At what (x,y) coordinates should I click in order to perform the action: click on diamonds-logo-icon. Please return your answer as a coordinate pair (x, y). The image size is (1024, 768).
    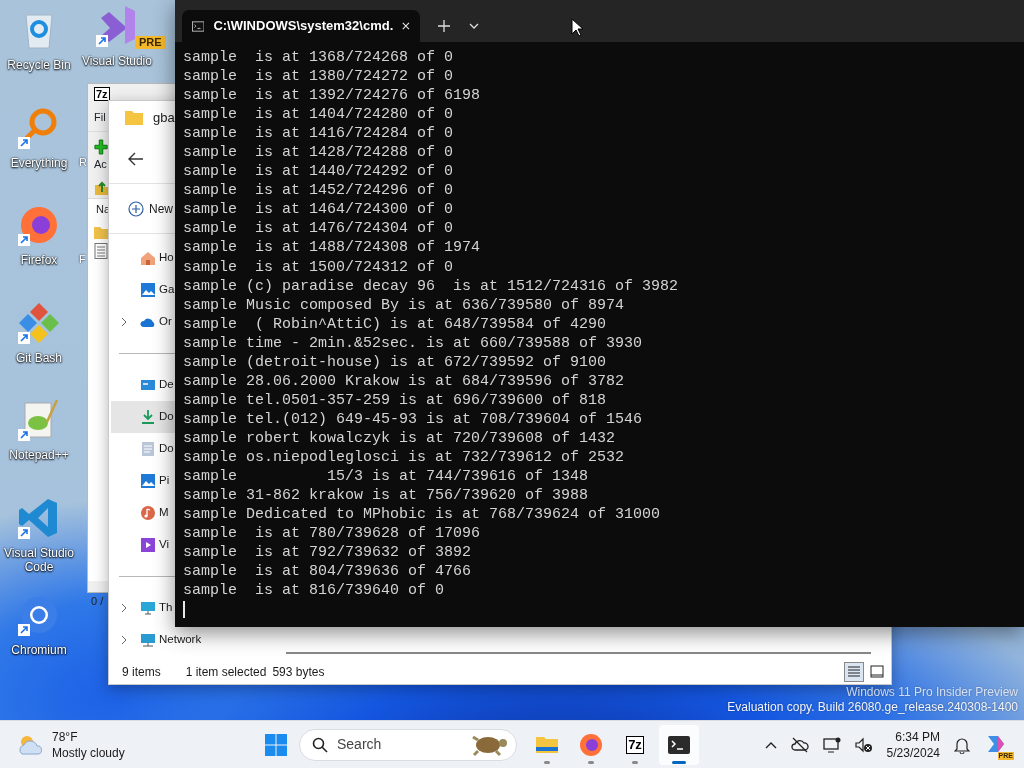
    Looking at the image, I should click on (39, 322).